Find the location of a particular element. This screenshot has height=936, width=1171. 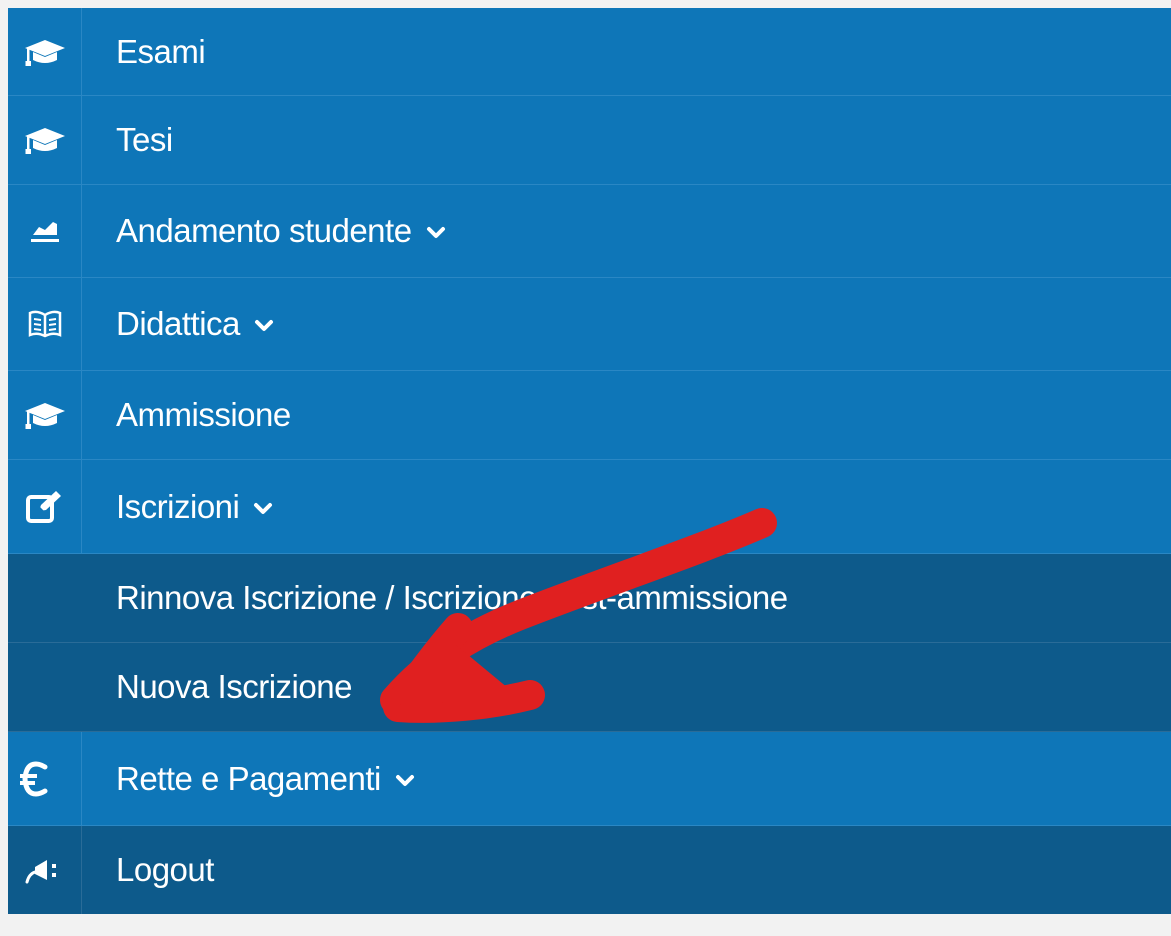

menu-item-ammissione: Ammissione is located at coordinates (589, 415).